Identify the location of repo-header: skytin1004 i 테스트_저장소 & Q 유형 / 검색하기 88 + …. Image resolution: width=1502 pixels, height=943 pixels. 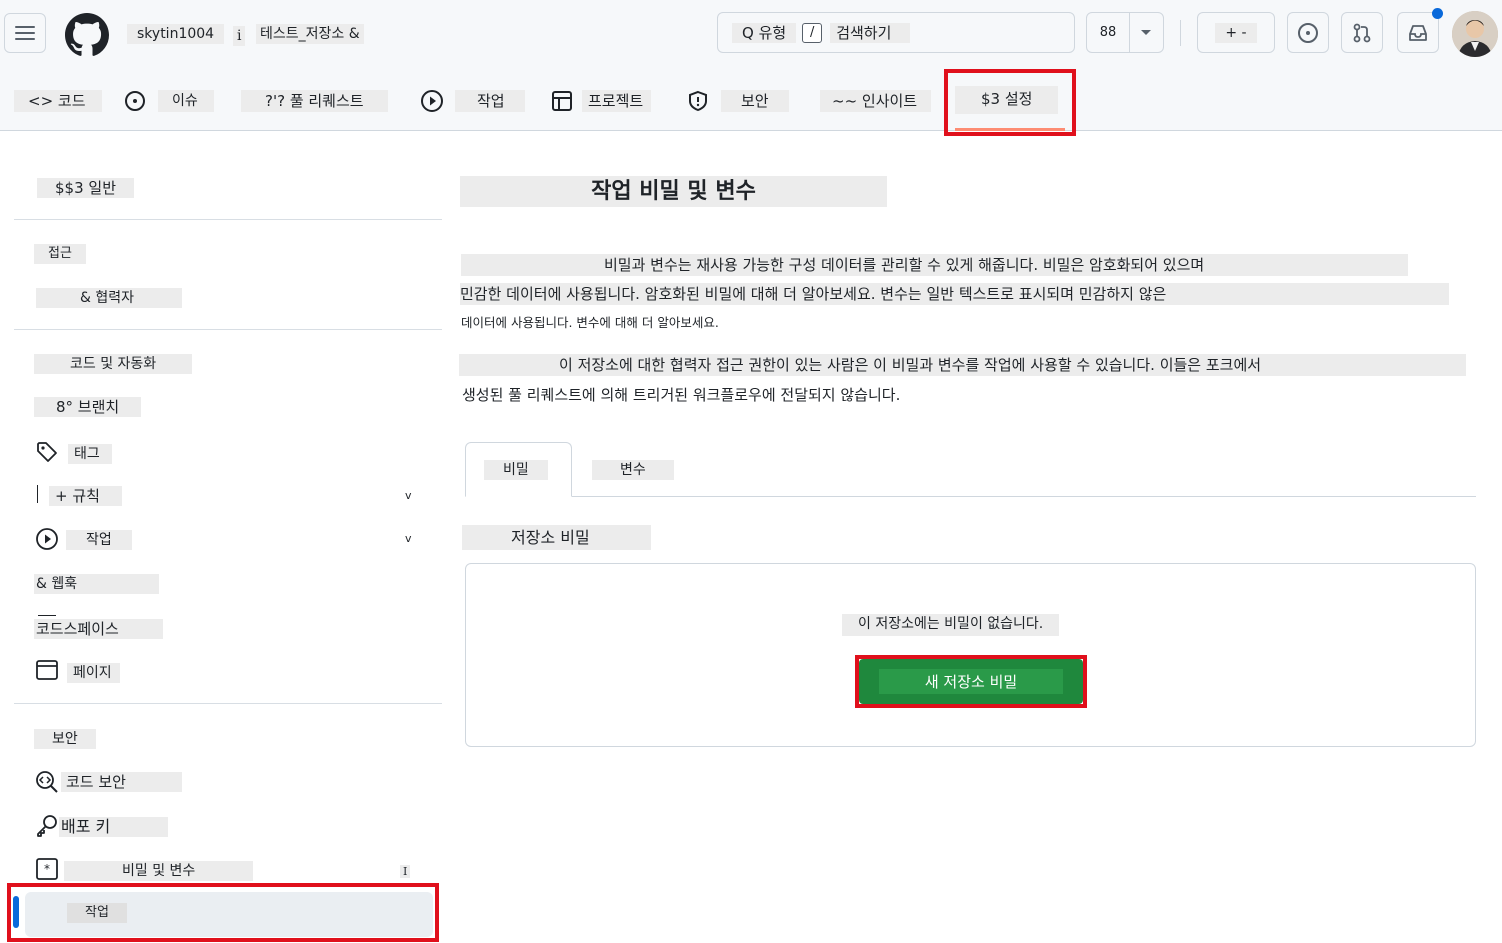
(751, 65).